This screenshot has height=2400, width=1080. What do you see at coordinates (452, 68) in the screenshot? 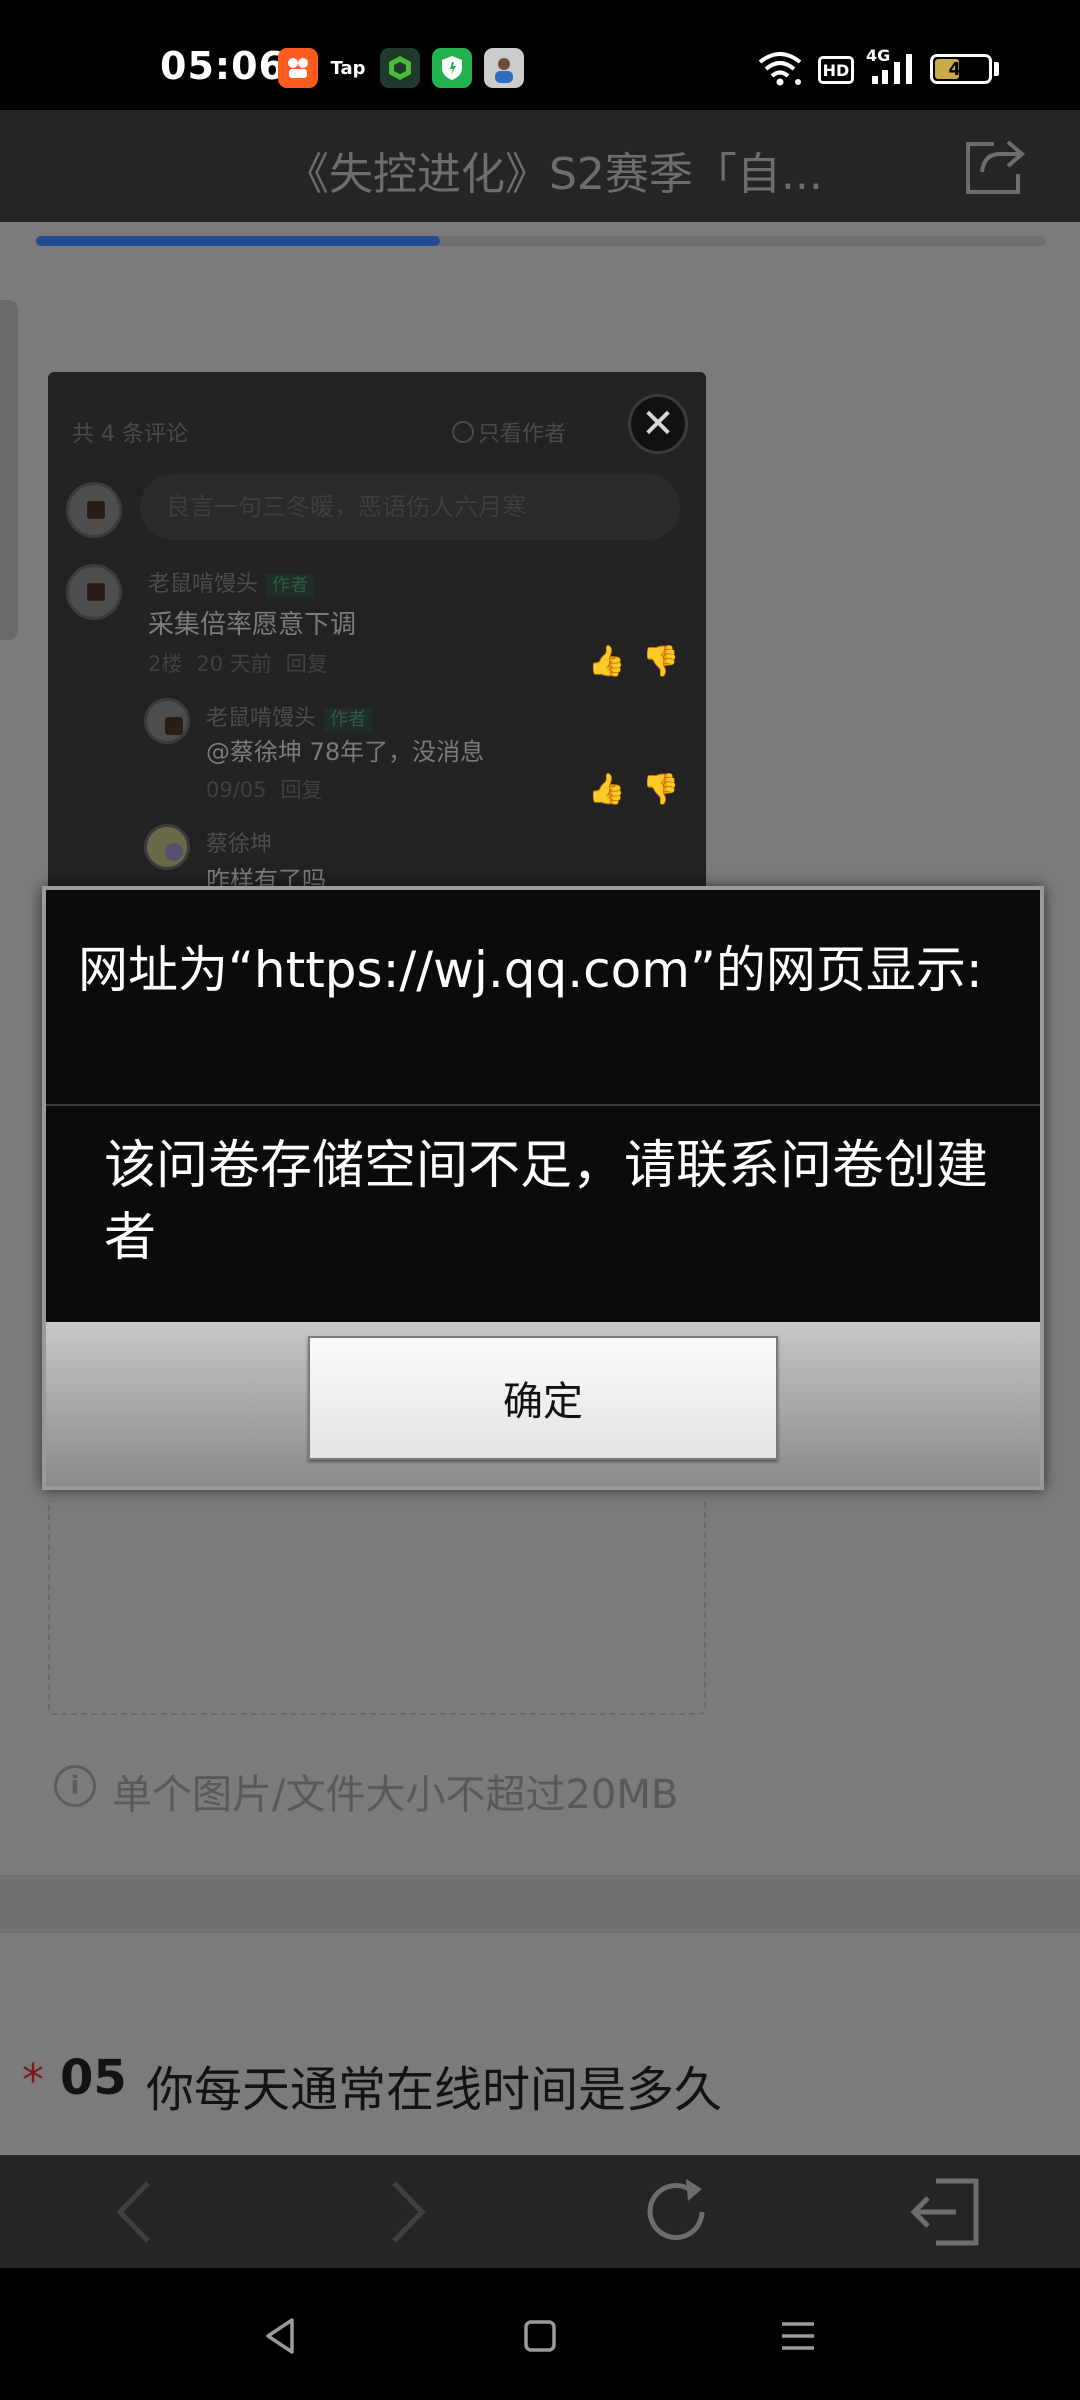
I see `security-shield-icon` at bounding box center [452, 68].